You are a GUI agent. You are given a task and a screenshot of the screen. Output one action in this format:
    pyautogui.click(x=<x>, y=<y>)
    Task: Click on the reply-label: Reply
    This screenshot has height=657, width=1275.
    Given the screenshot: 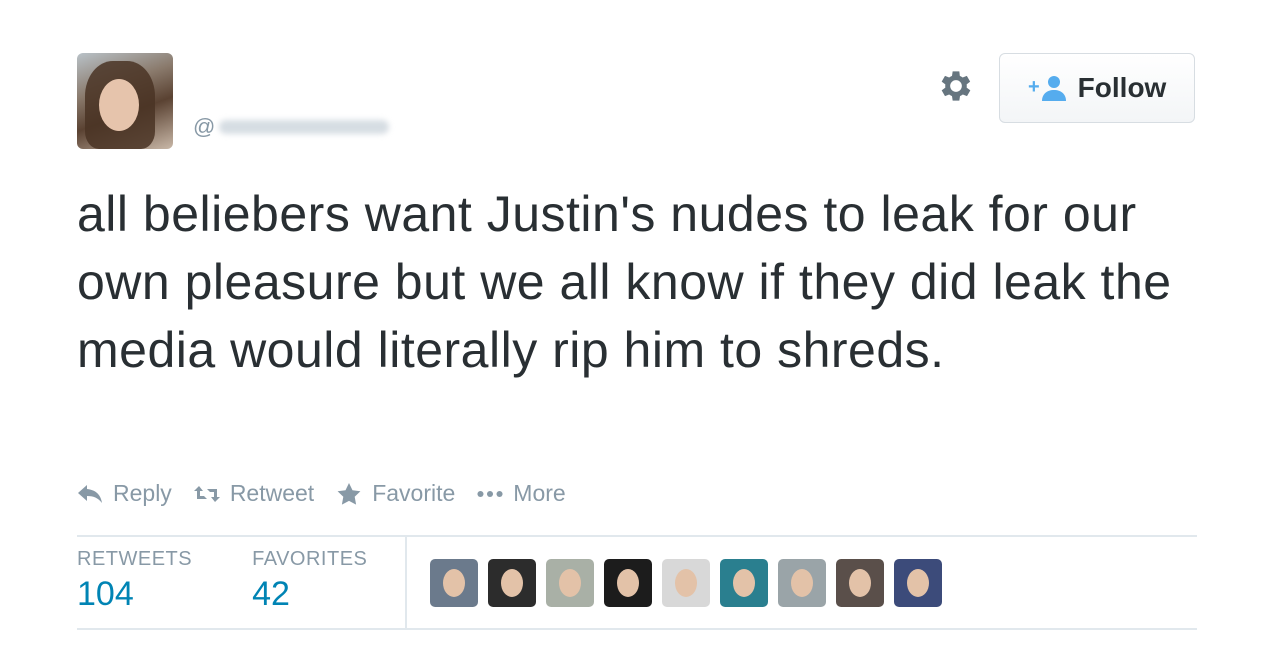 What is the action you would take?
    pyautogui.click(x=142, y=493)
    